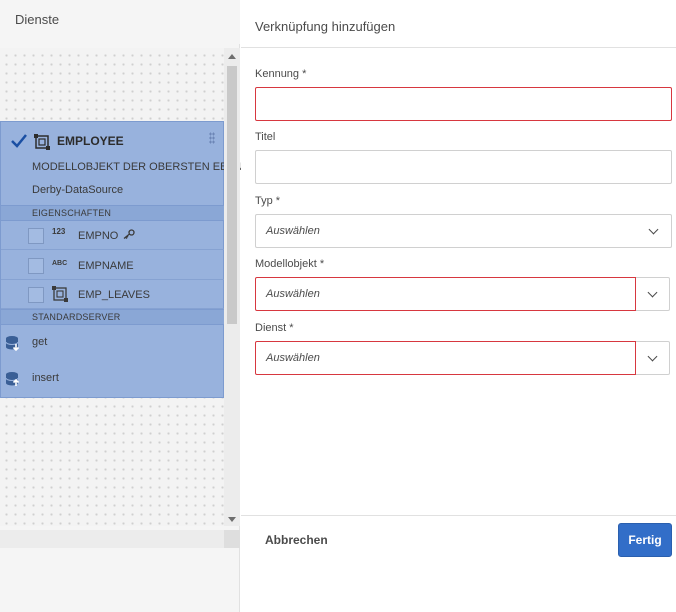 This screenshot has width=676, height=612. What do you see at coordinates (293, 358) in the screenshot?
I see `service-placeholder: Auswählen` at bounding box center [293, 358].